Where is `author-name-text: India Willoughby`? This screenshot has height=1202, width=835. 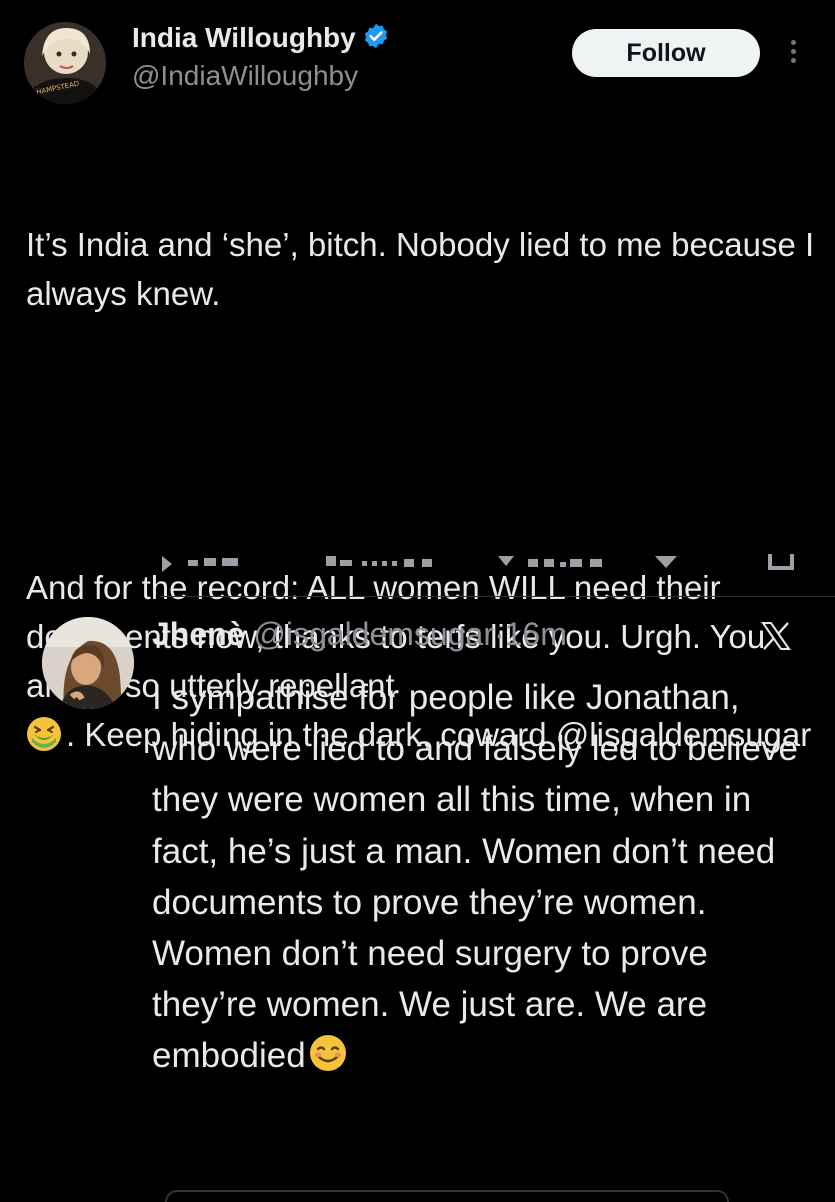
author-name-text: India Willoughby is located at coordinates (244, 37).